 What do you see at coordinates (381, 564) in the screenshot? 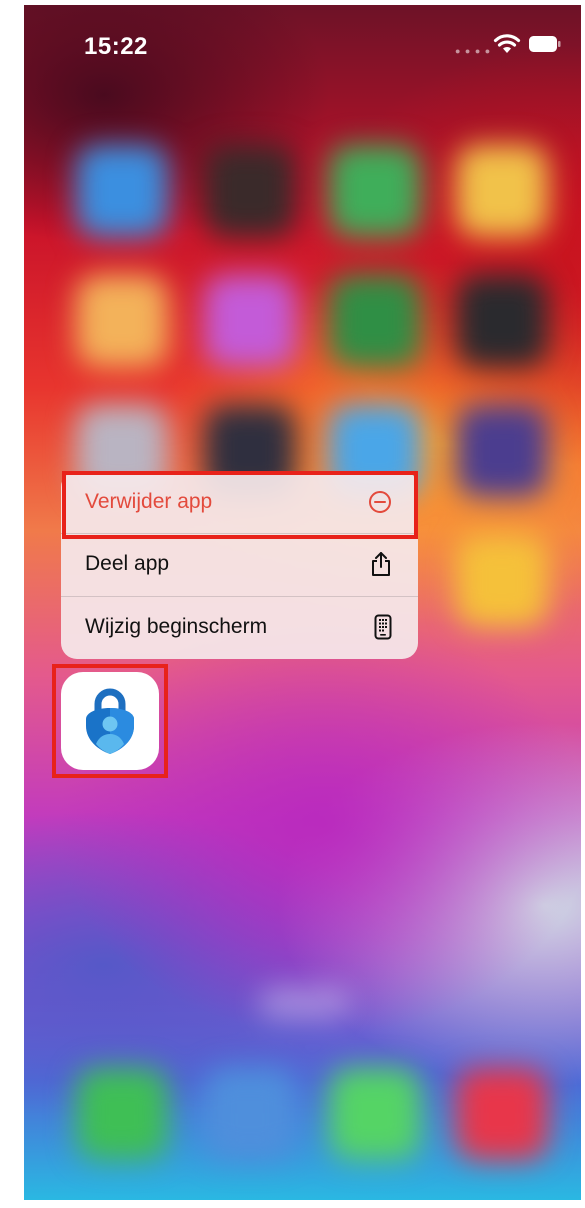
I see `share-icon` at bounding box center [381, 564].